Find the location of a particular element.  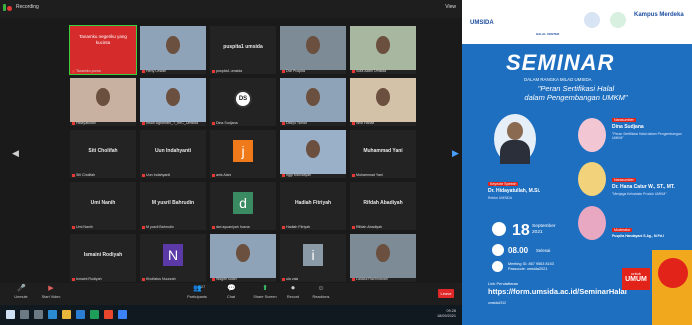

participant-tile: Hidayatullah is located at coordinates (103, 102).